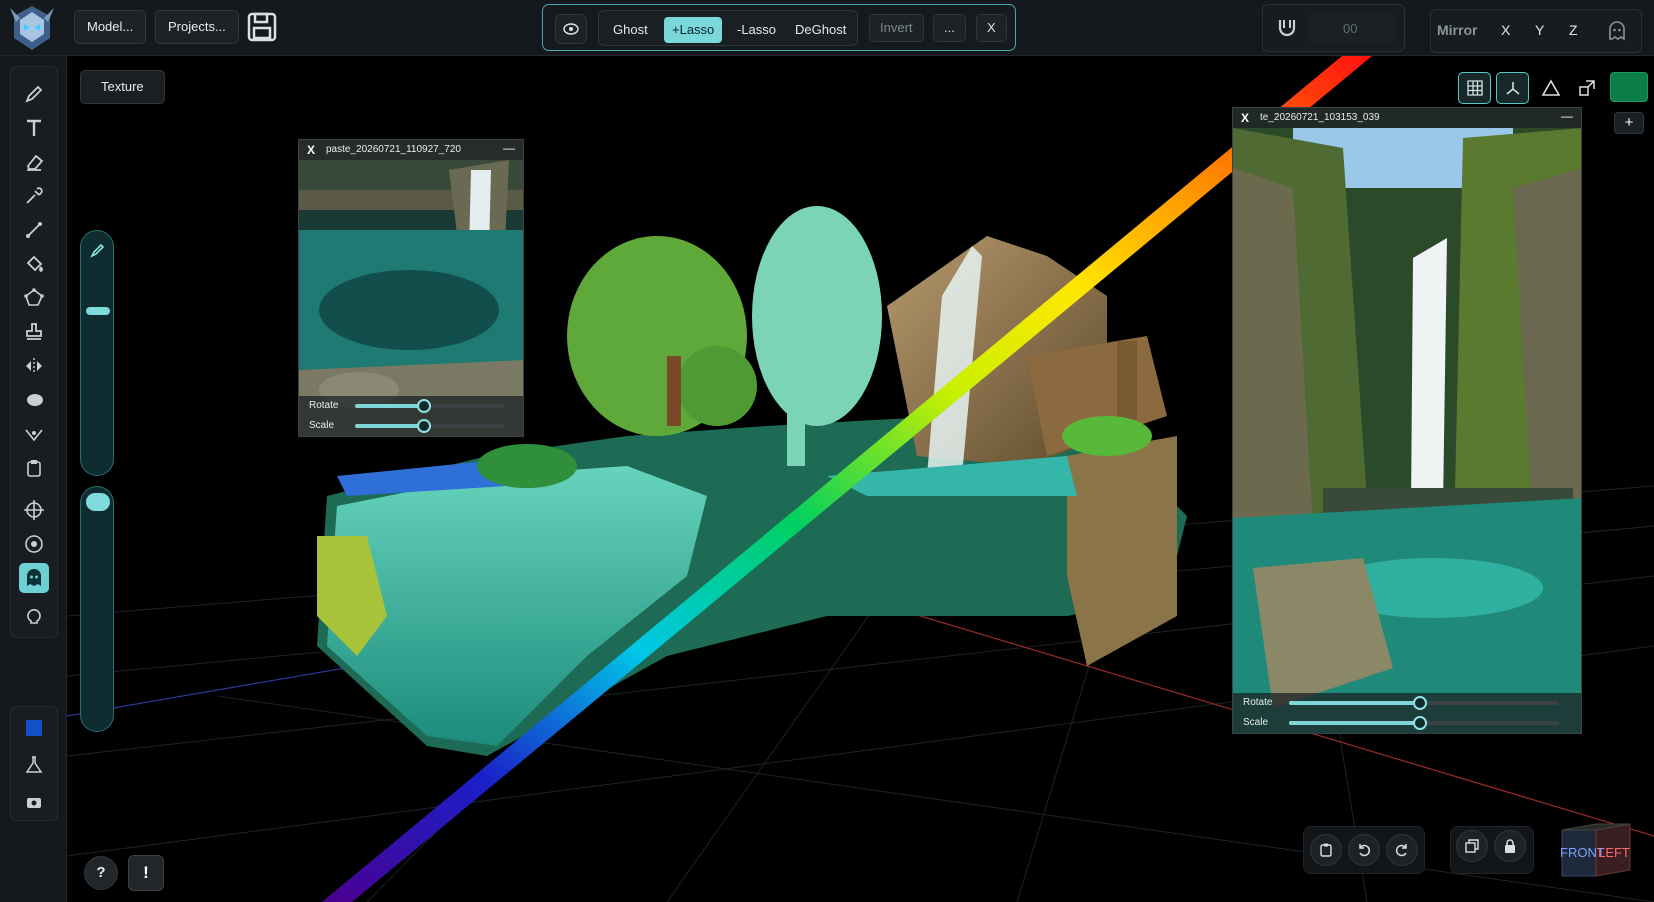 This screenshot has width=1654, height=902. I want to click on grid-toggle, so click(1474, 88).